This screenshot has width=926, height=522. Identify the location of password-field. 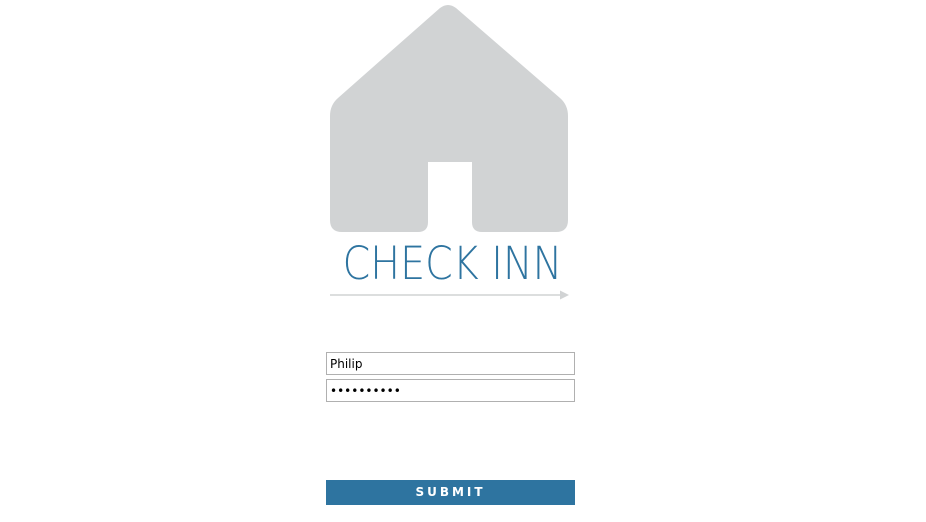
(450, 390).